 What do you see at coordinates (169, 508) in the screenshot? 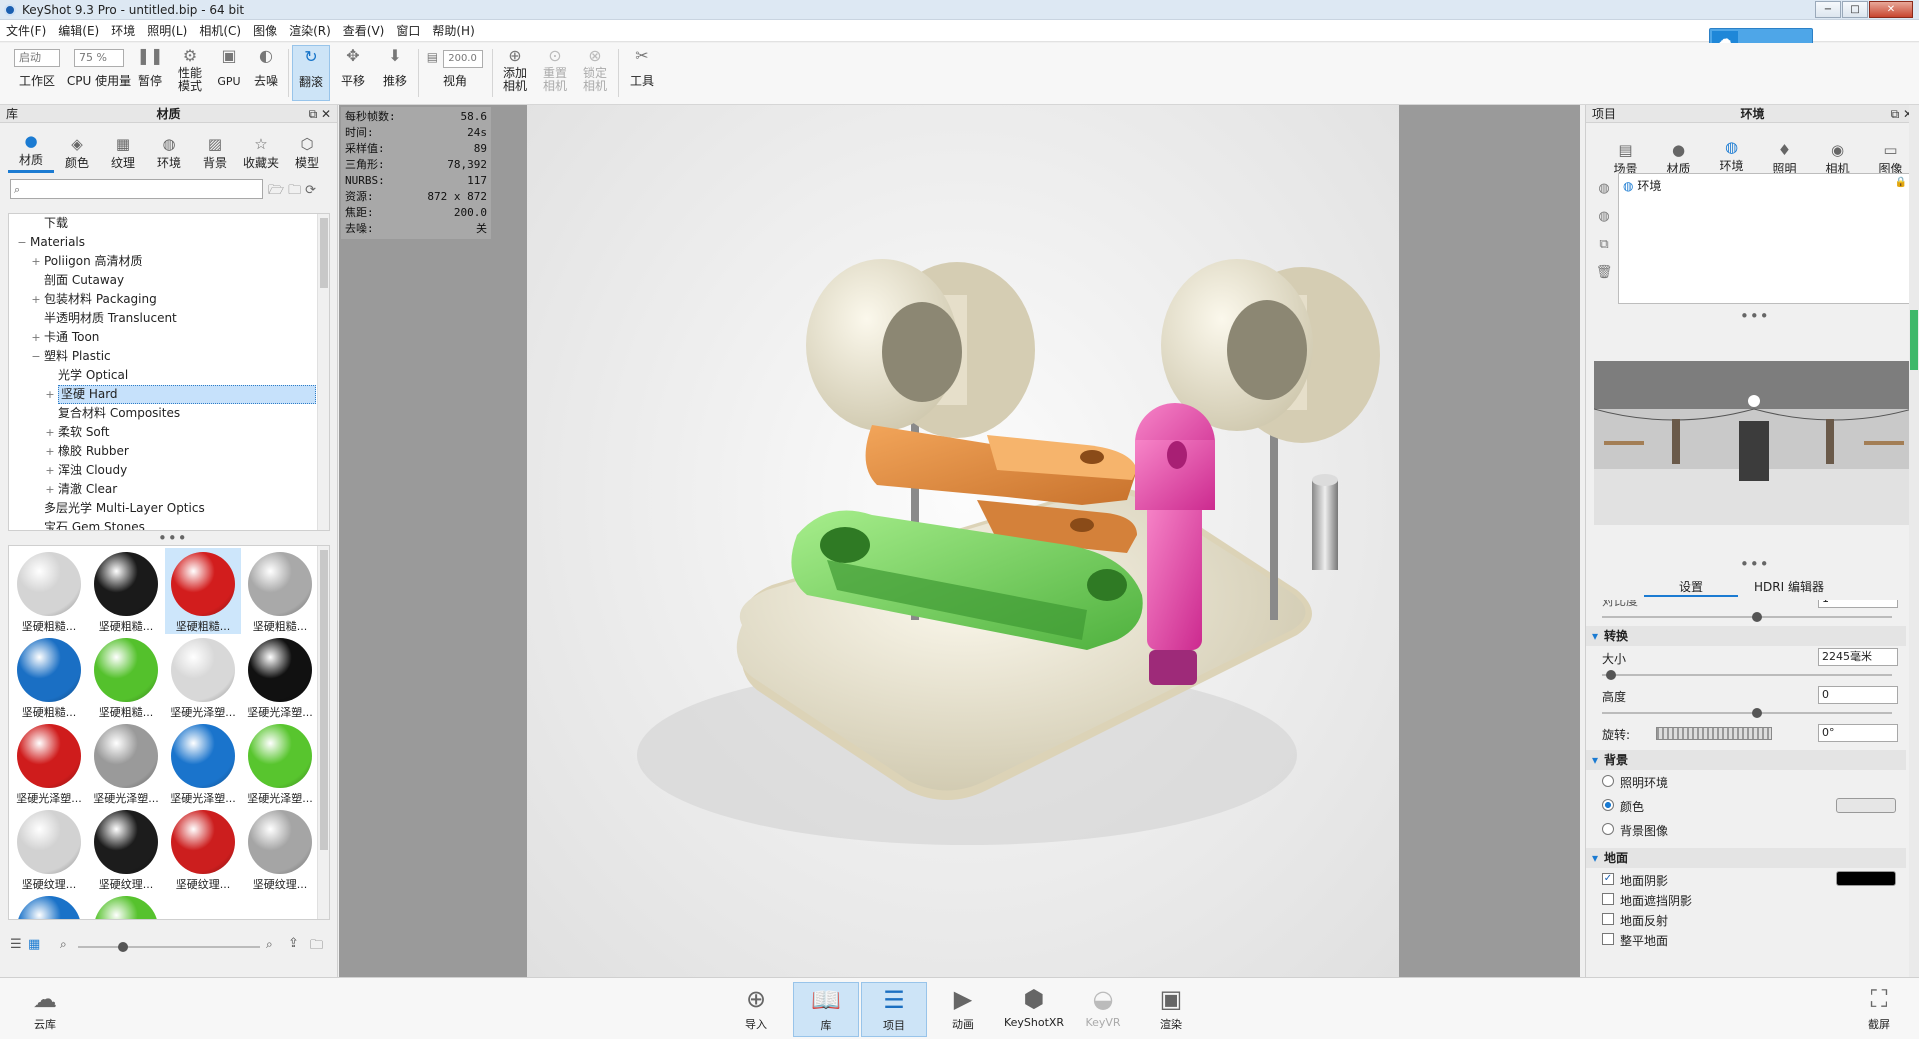
I see `tree-item: 多层光学 Multi-Layer Optics` at bounding box center [169, 508].